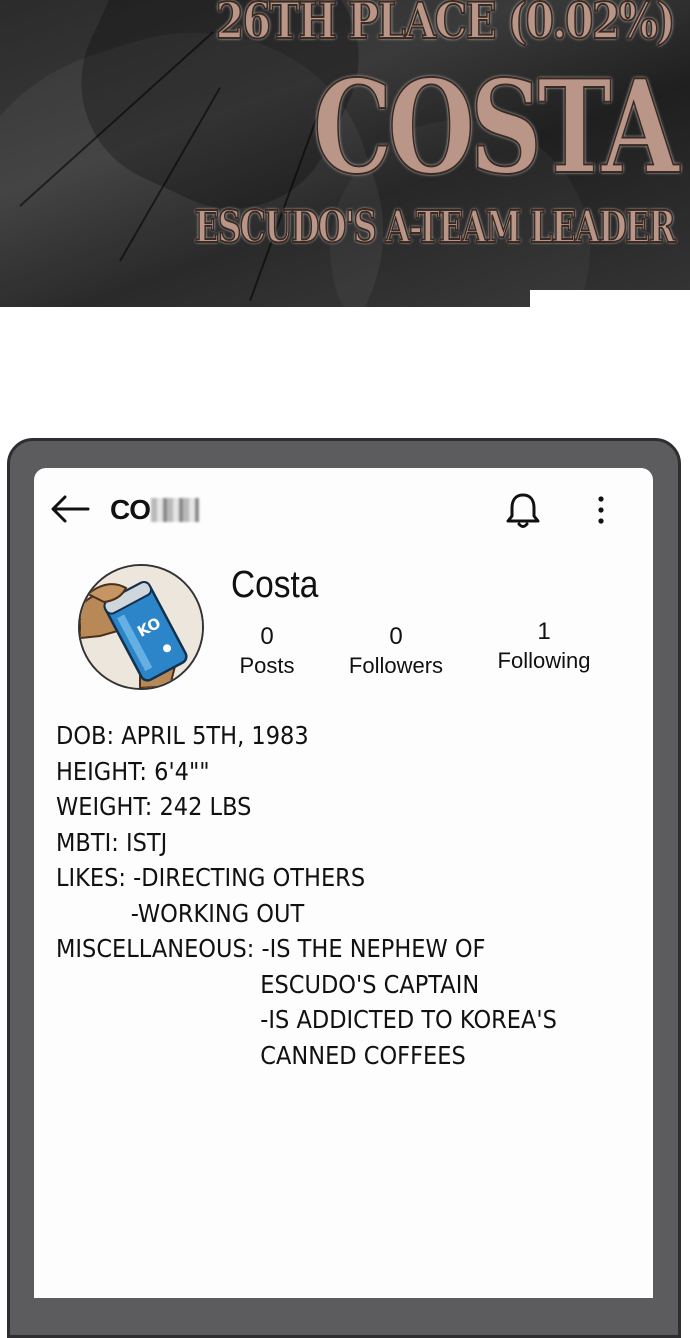  What do you see at coordinates (154, 806) in the screenshot?
I see `bio-line-weight: WEIGHT: 242 LBS` at bounding box center [154, 806].